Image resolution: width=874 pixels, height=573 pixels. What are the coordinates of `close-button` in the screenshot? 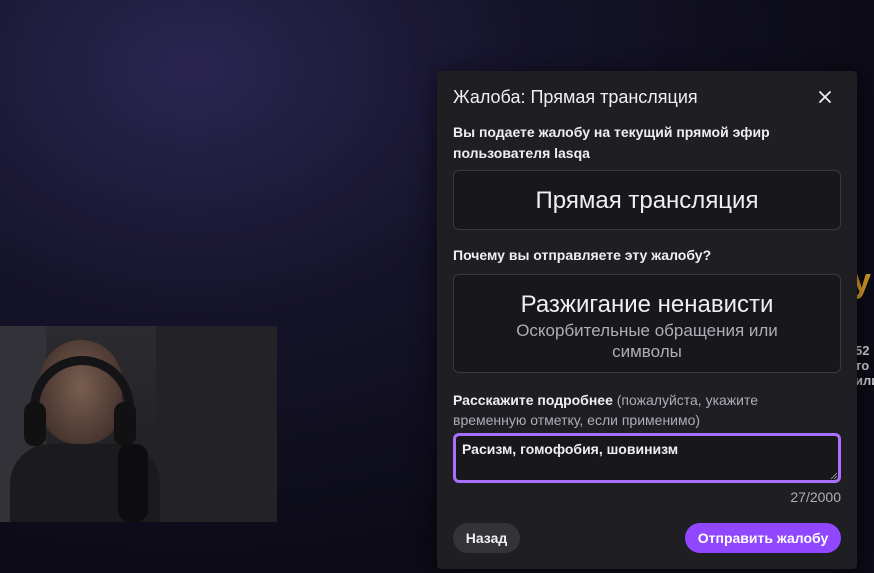 It's located at (825, 97).